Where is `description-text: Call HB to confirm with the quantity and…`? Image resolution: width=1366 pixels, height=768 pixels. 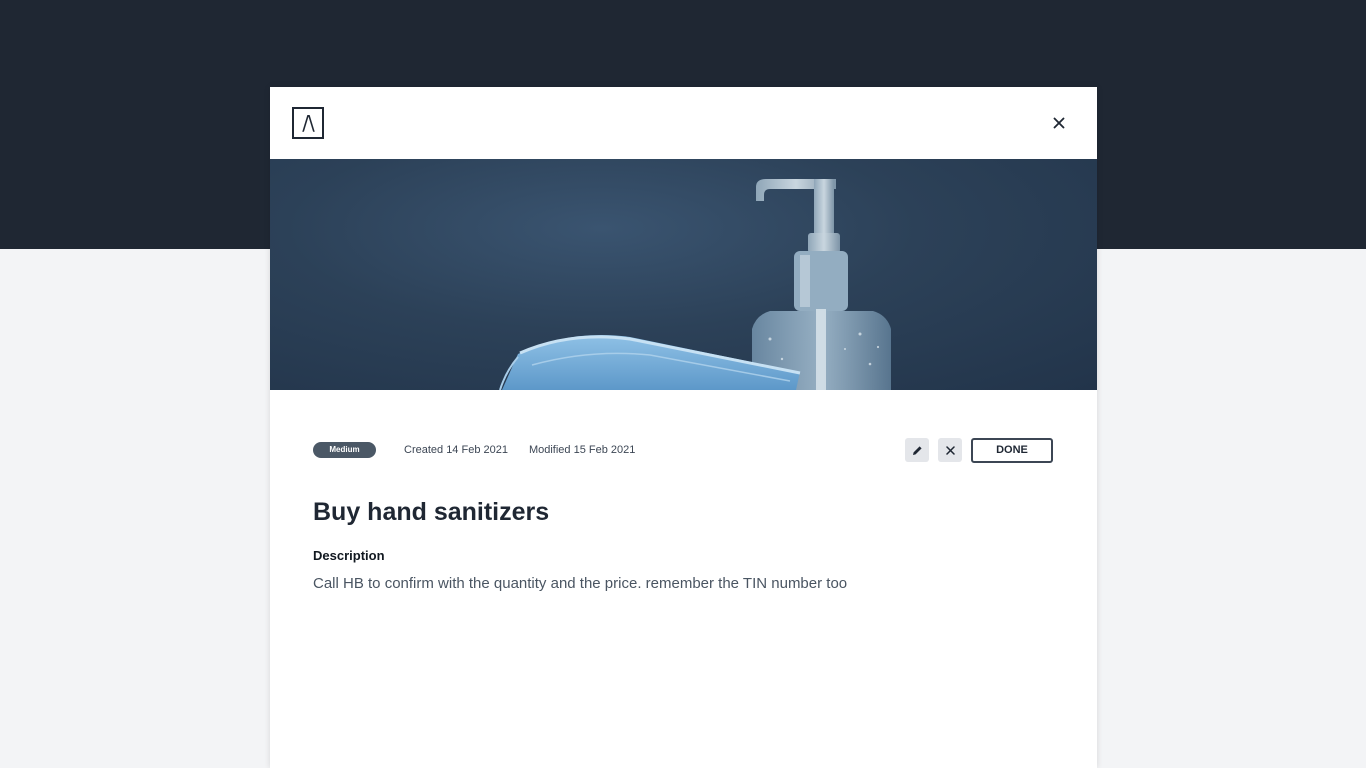
description-text: Call HB to confirm with the quantity and… is located at coordinates (580, 583).